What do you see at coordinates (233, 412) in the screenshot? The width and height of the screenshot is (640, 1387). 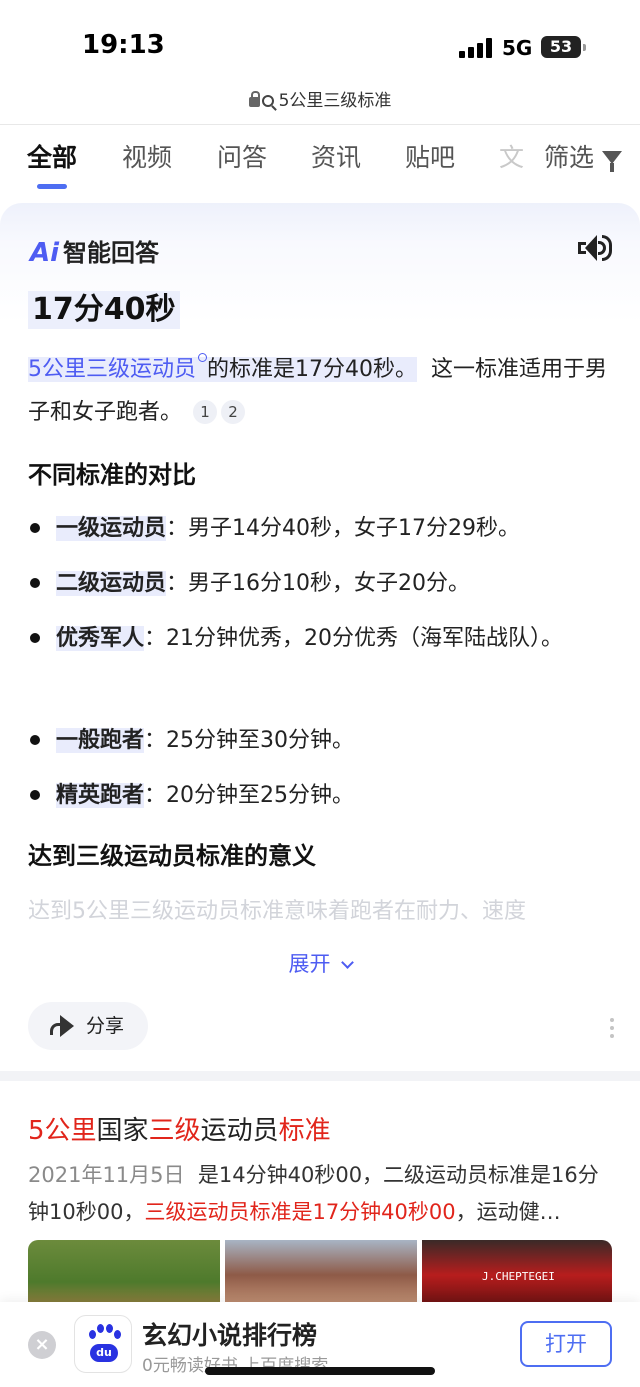 I see `citation-badge: 2` at bounding box center [233, 412].